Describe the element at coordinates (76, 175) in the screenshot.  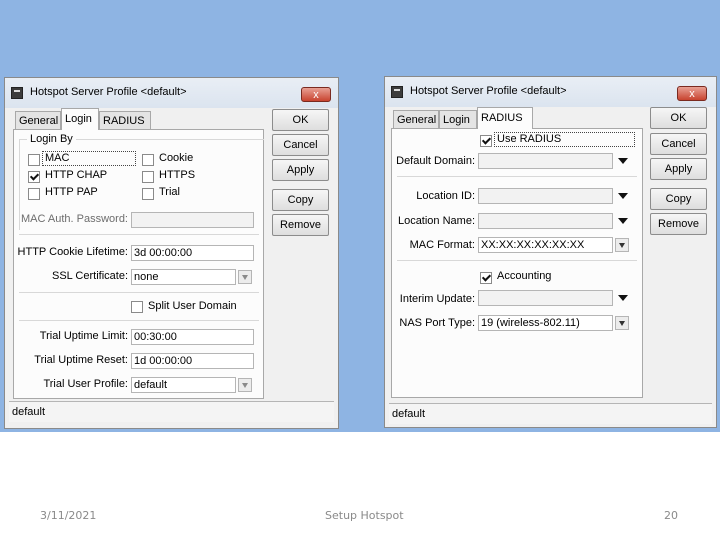
I see `http-chap-label: HTTP CHAP` at that location.